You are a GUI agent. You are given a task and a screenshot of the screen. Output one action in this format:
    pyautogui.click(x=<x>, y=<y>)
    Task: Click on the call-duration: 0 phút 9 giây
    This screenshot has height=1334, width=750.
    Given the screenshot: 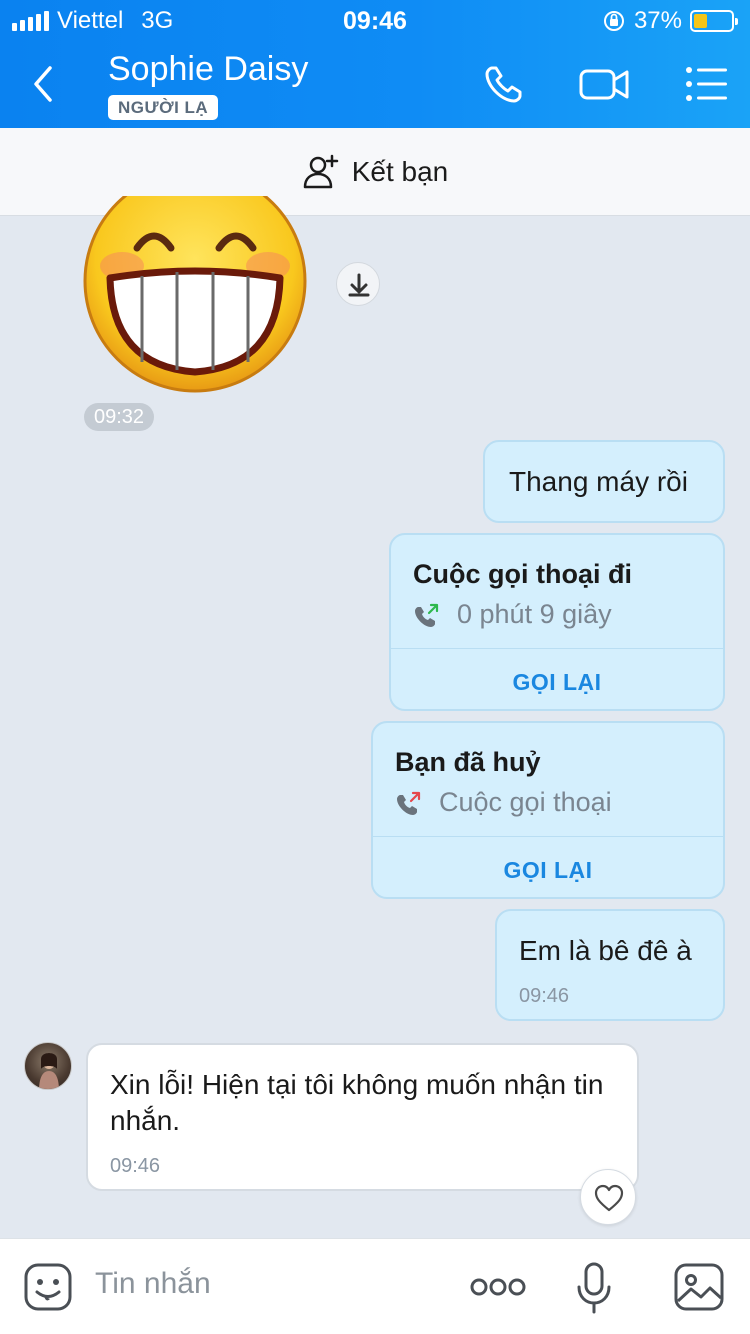 What is the action you would take?
    pyautogui.click(x=534, y=614)
    